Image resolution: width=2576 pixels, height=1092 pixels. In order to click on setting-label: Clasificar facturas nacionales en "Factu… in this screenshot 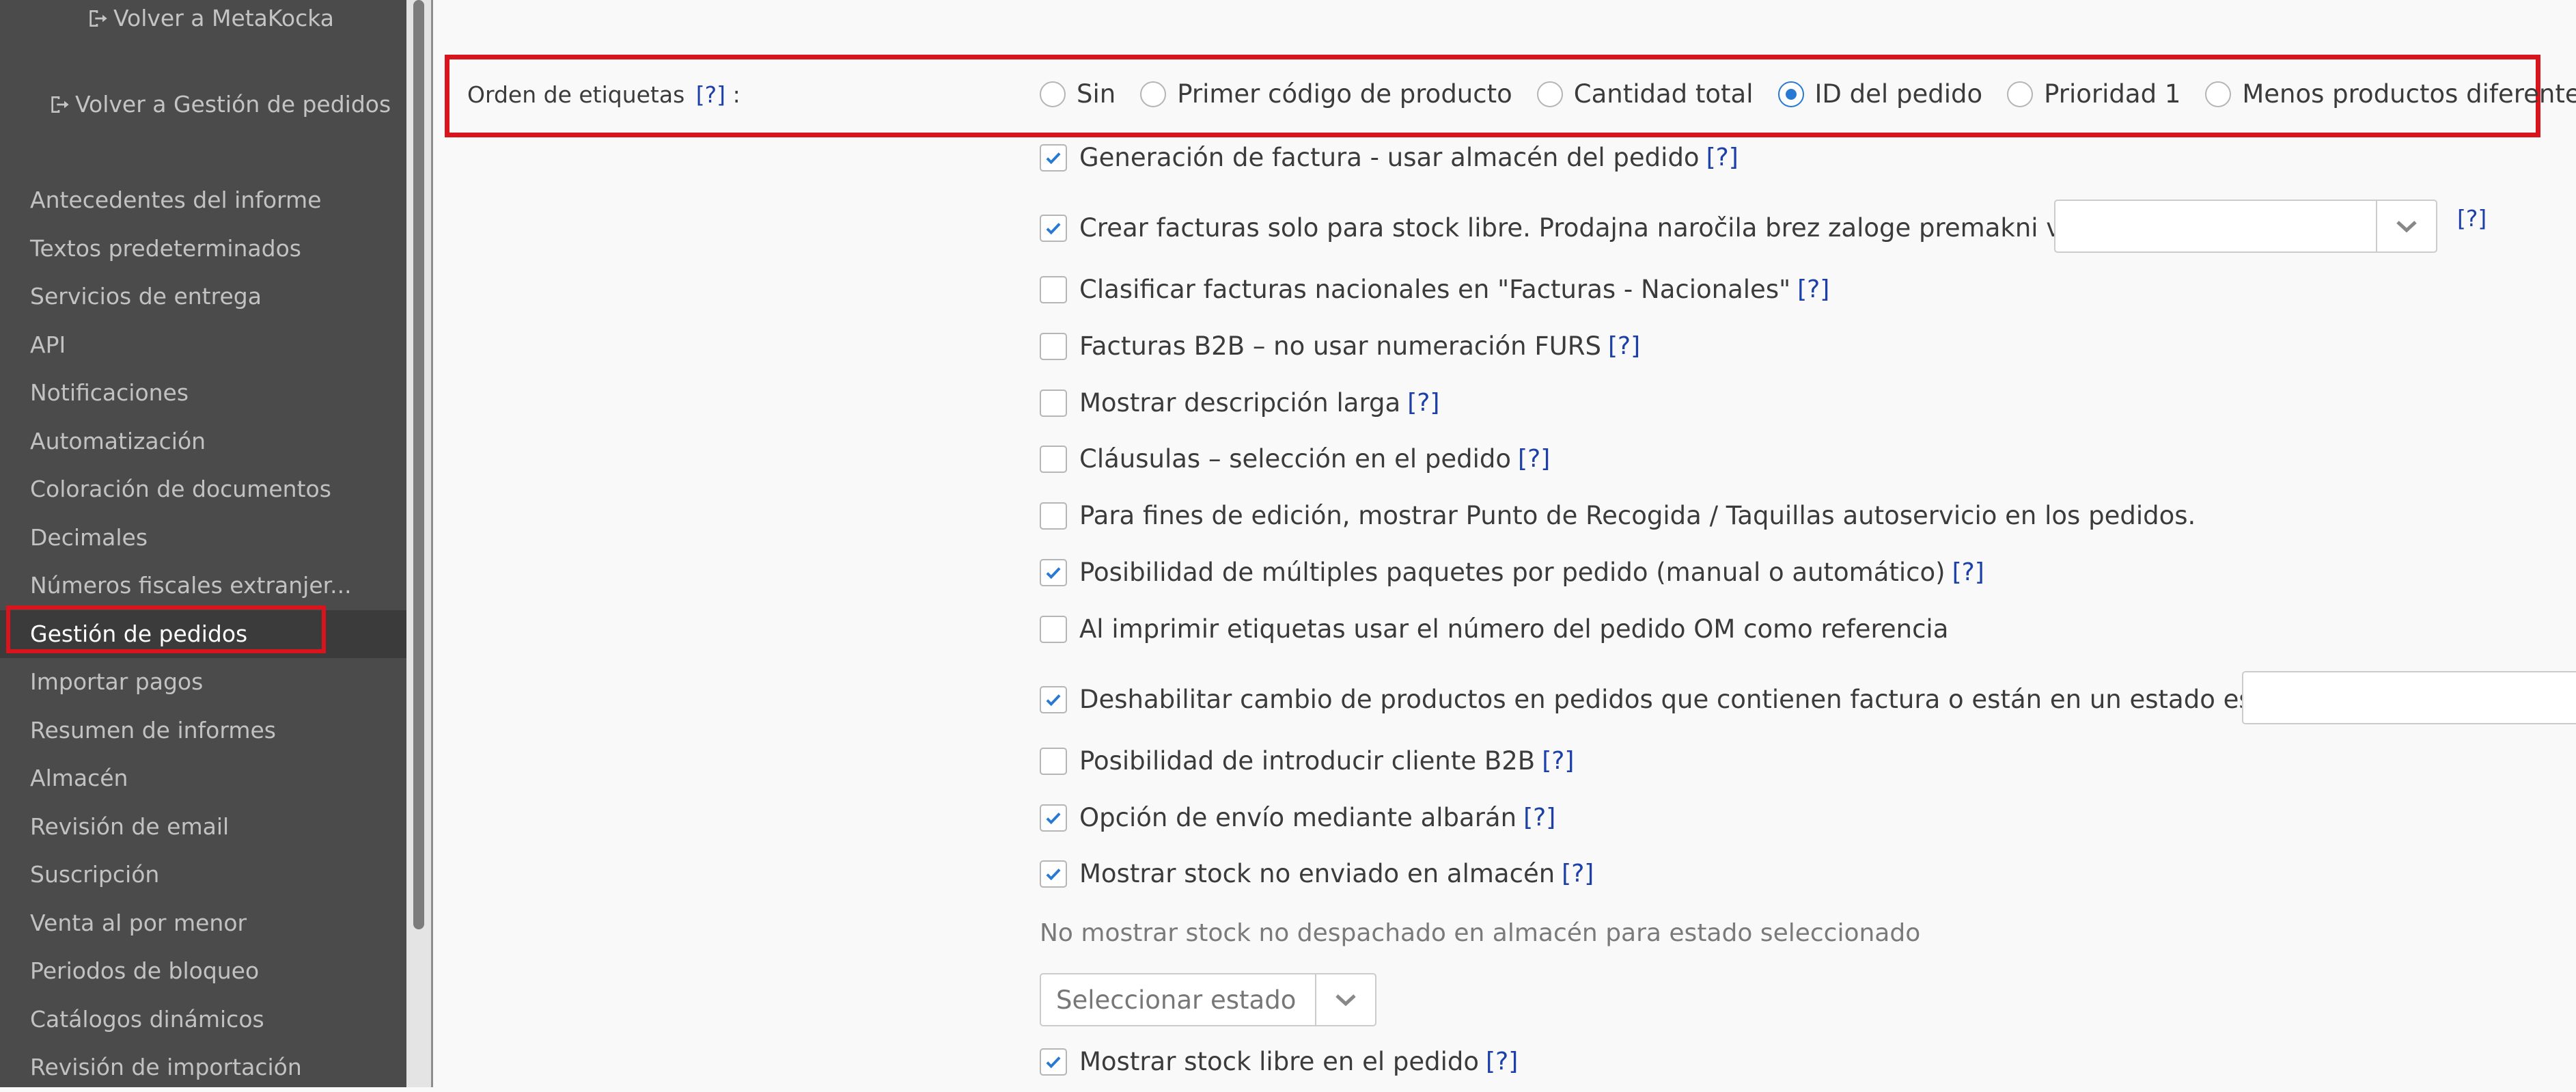, I will do `click(1435, 289)`.